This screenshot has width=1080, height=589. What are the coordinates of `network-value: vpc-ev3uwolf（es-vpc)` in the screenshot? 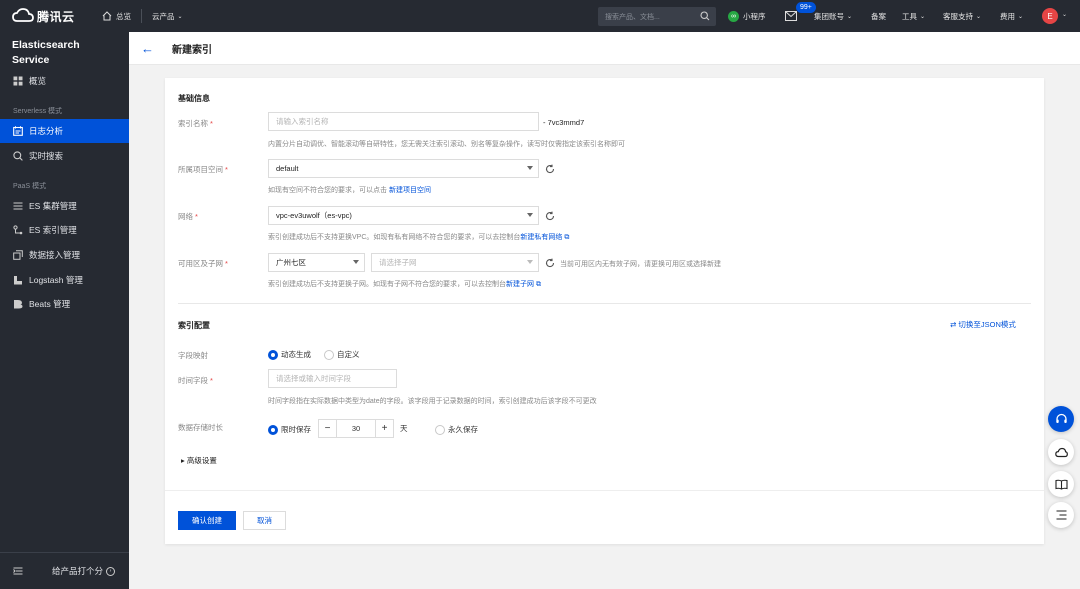 It's located at (314, 215).